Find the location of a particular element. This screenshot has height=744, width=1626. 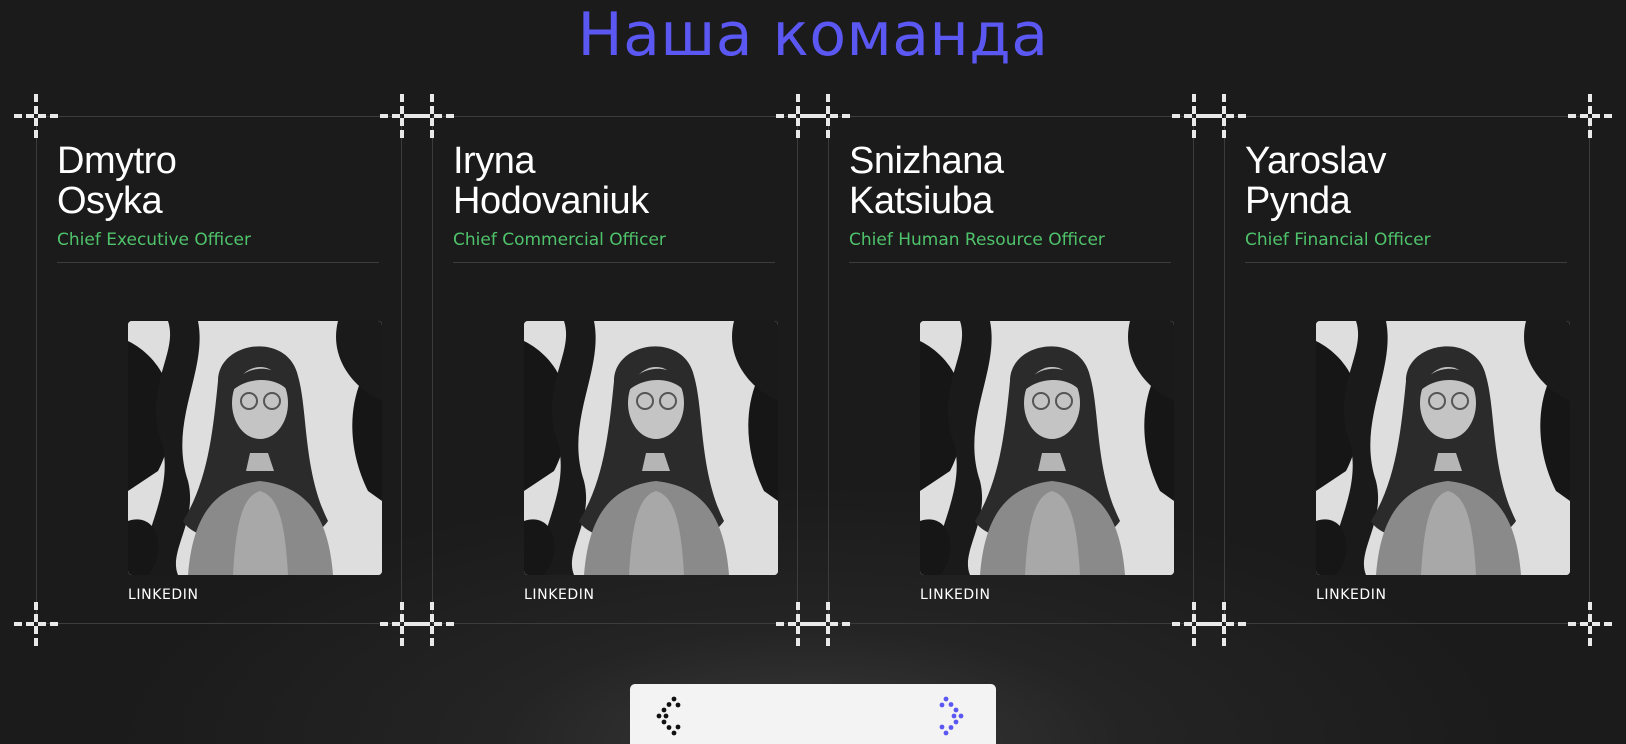

next-button is located at coordinates (956, 716).